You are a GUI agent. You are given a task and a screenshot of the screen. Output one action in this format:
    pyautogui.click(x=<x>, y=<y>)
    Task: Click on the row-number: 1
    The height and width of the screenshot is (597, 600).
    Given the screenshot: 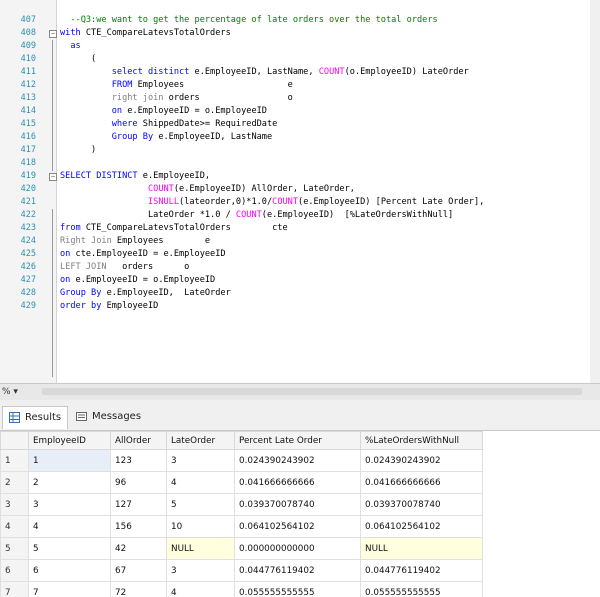 What is the action you would take?
    pyautogui.click(x=14, y=460)
    